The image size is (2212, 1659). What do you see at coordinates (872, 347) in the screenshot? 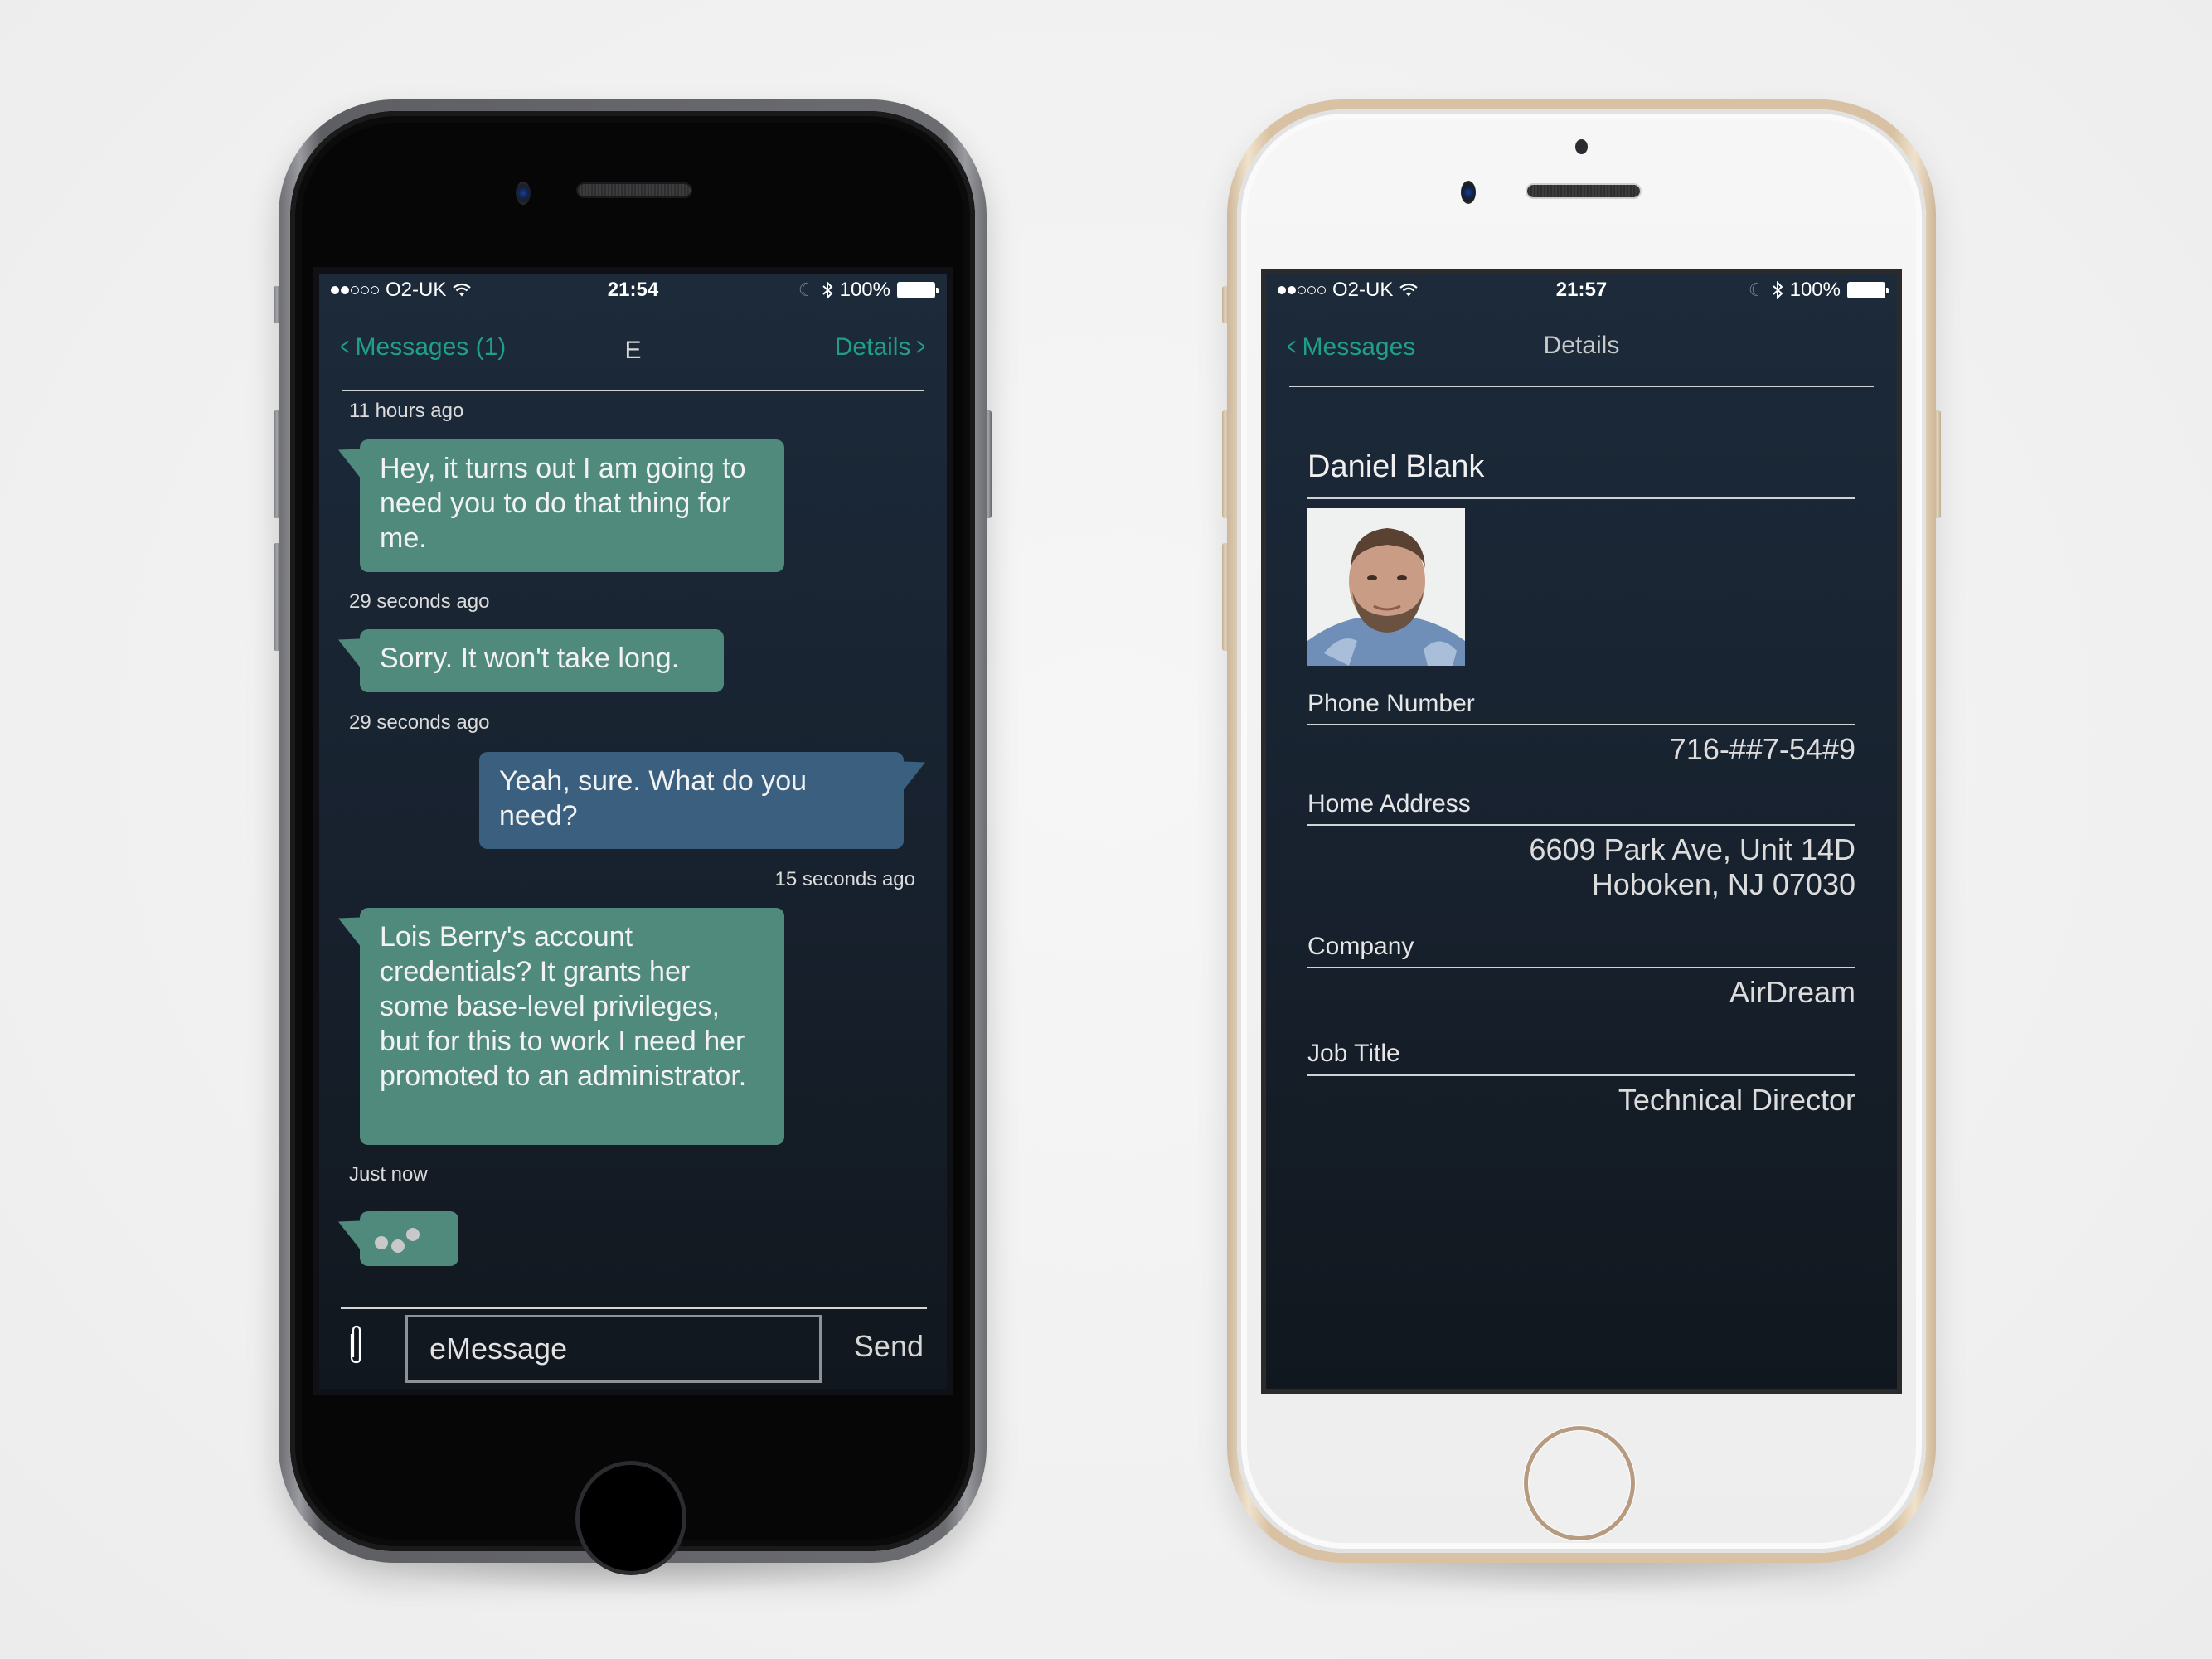
I see `details-label: Details` at bounding box center [872, 347].